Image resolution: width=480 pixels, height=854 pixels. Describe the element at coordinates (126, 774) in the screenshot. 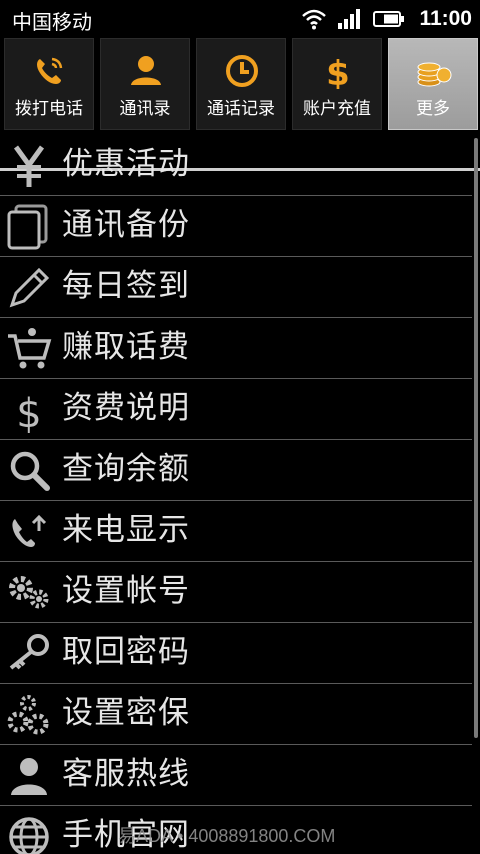

I see `menu-label: 客服热线` at that location.